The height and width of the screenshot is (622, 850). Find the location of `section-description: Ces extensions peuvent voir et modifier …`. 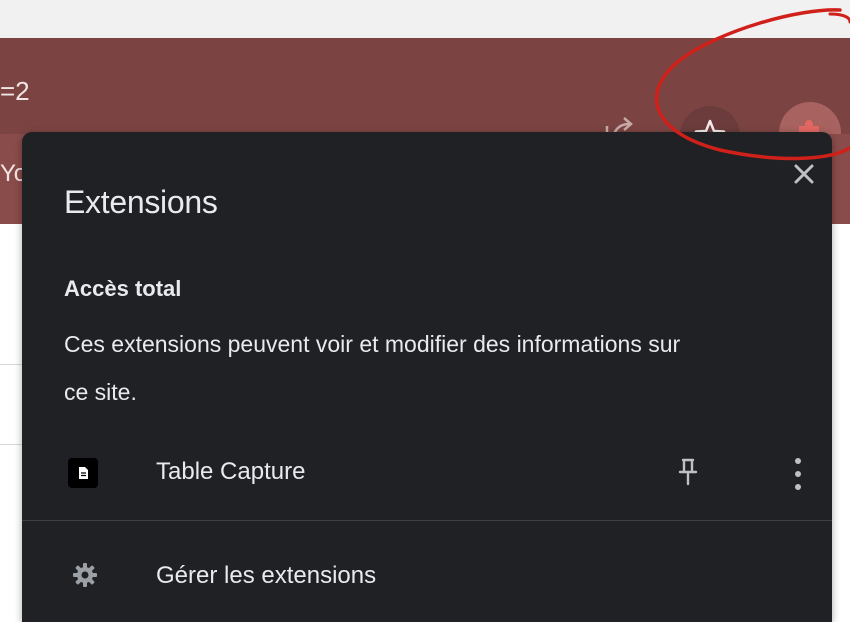

section-description: Ces extensions peuvent voir et modifier … is located at coordinates (372, 368).